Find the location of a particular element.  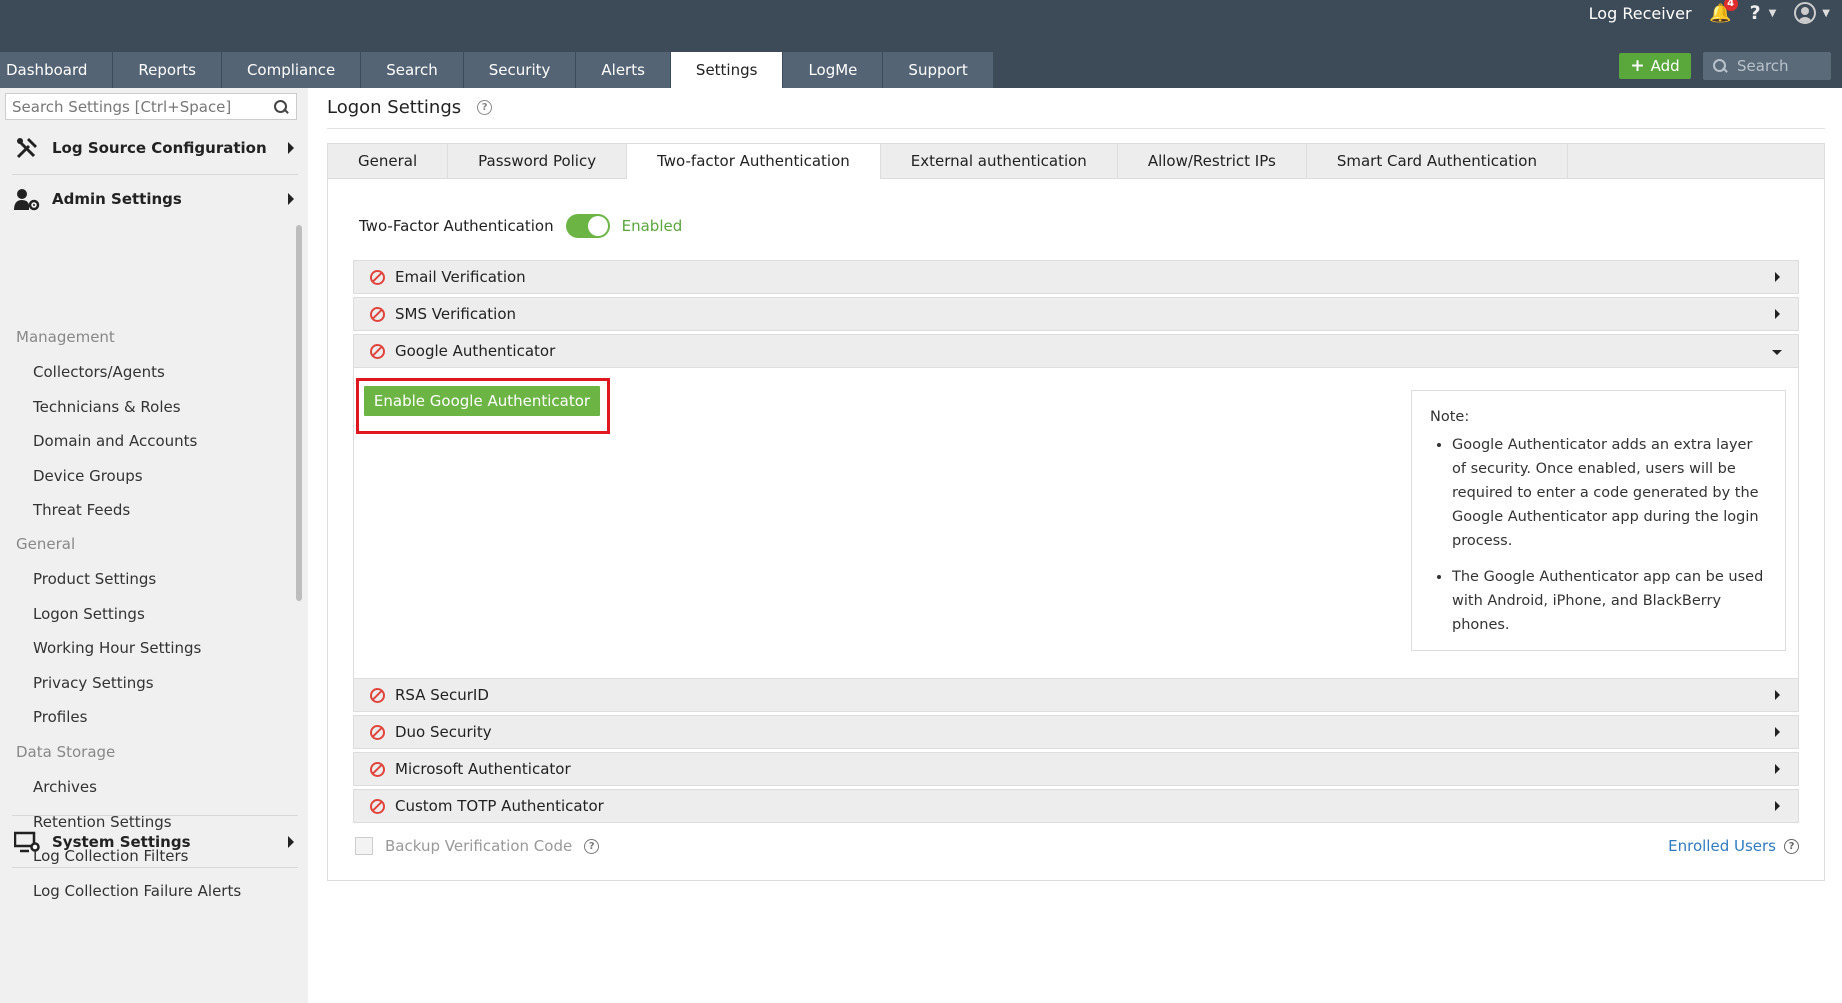

nav-tab-compliance: Compliance is located at coordinates (291, 70).